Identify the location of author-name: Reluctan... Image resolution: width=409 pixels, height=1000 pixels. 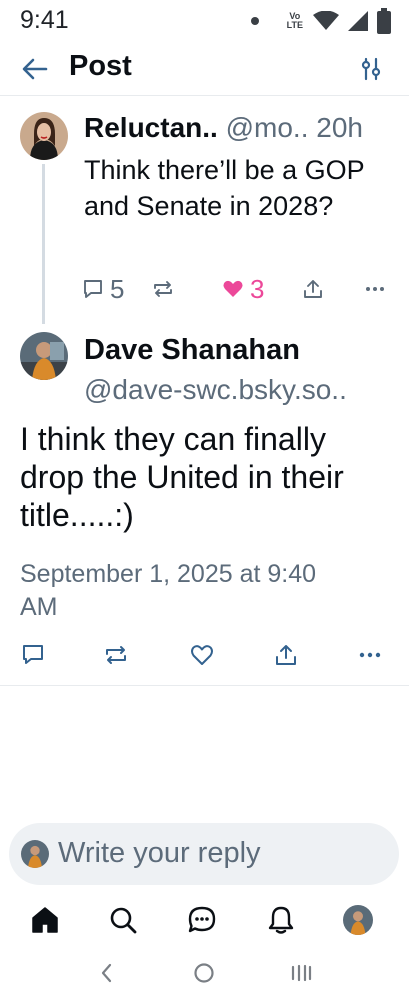
(151, 127).